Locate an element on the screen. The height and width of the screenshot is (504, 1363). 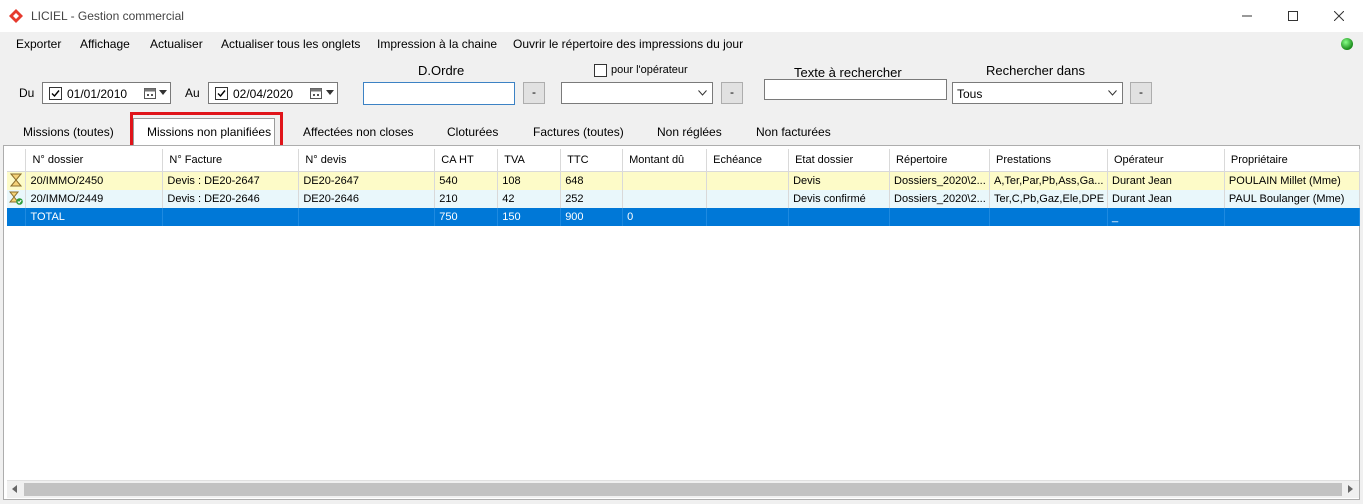
cell: _ is located at coordinates (1166, 217).